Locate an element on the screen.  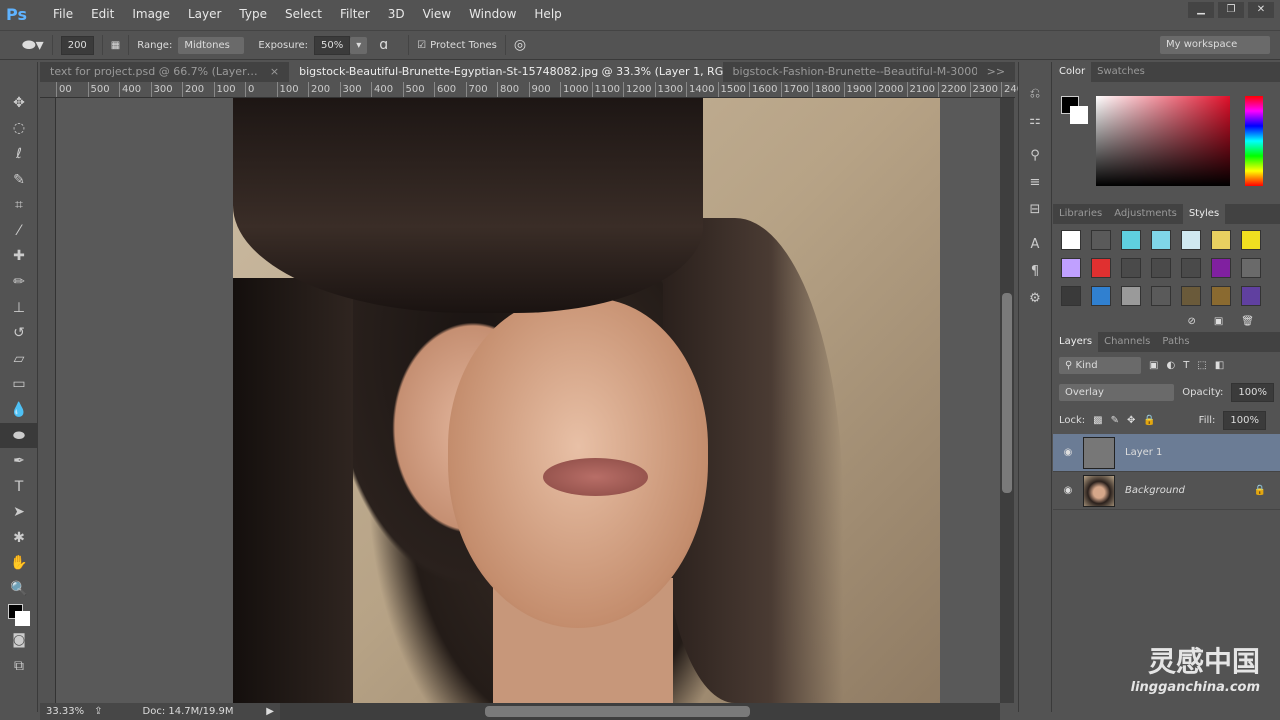
airbrush-icon: ɑ is located at coordinates (383, 45).